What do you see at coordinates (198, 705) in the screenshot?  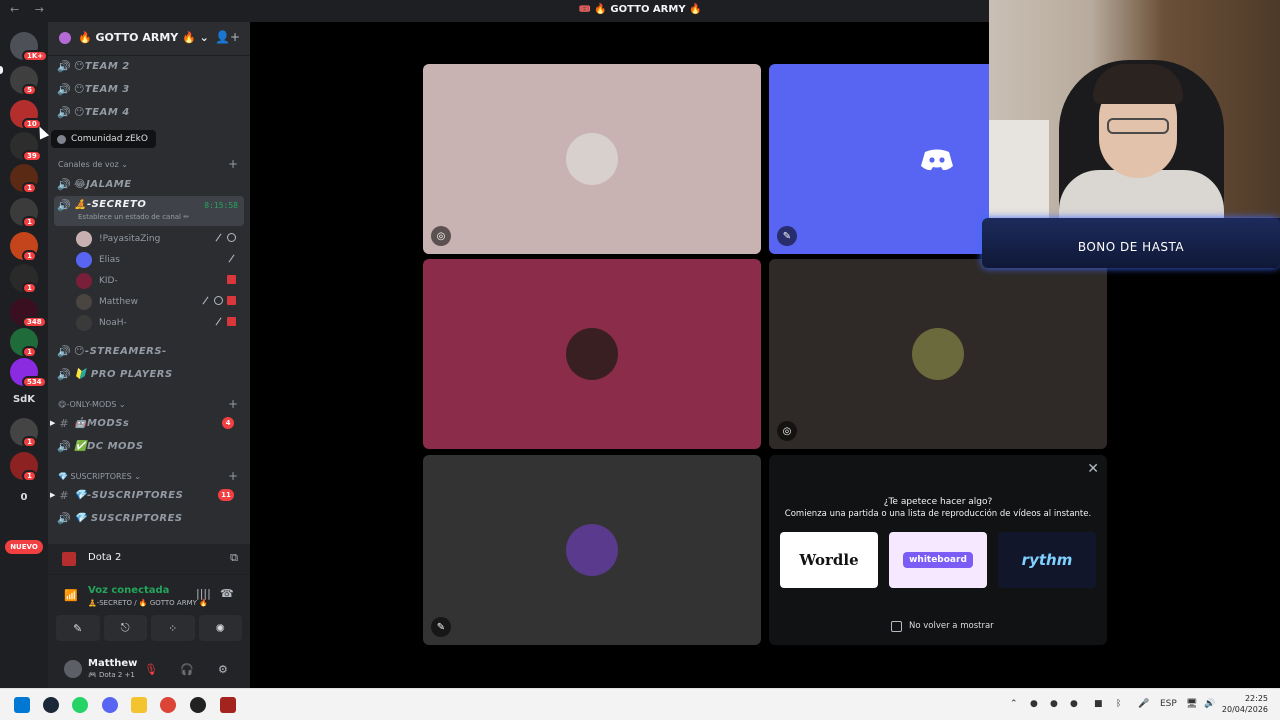 I see `obs-icon` at bounding box center [198, 705].